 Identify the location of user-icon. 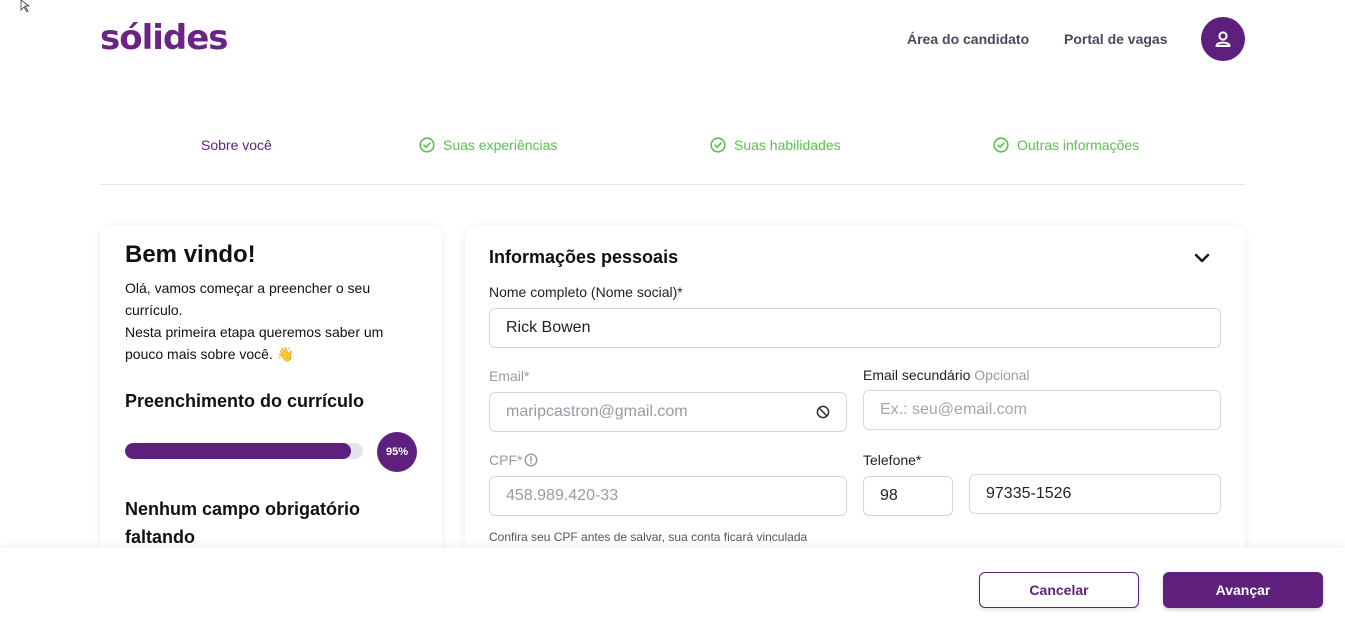
(1223, 39).